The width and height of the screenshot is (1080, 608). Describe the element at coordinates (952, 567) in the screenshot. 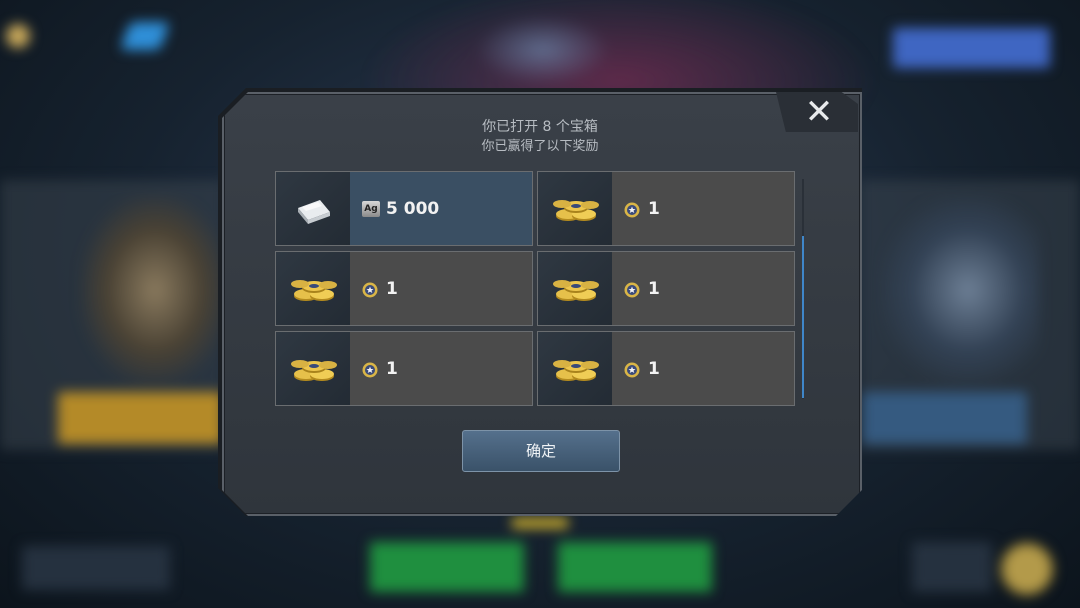

I see `background-bottom-right-button` at that location.